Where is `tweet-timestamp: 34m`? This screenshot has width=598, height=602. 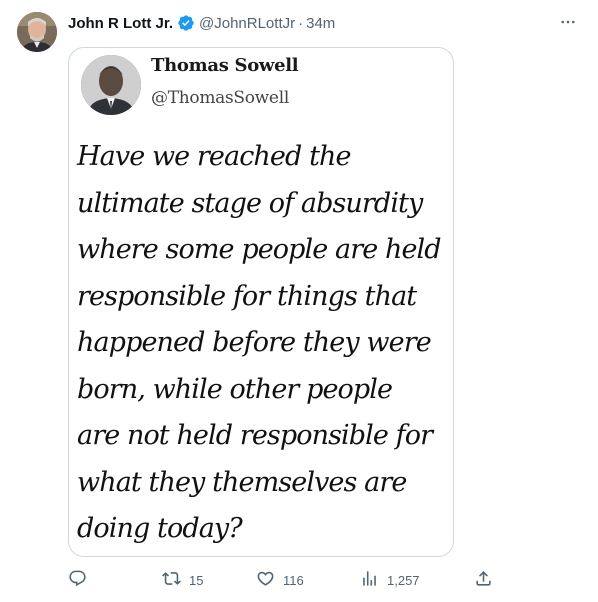
tweet-timestamp: 34m is located at coordinates (320, 23).